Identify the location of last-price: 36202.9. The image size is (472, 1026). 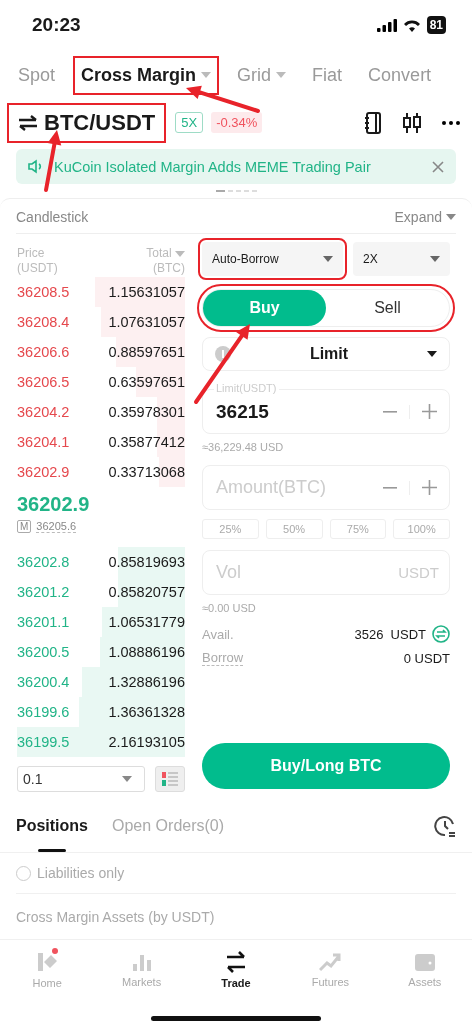
(54, 504).